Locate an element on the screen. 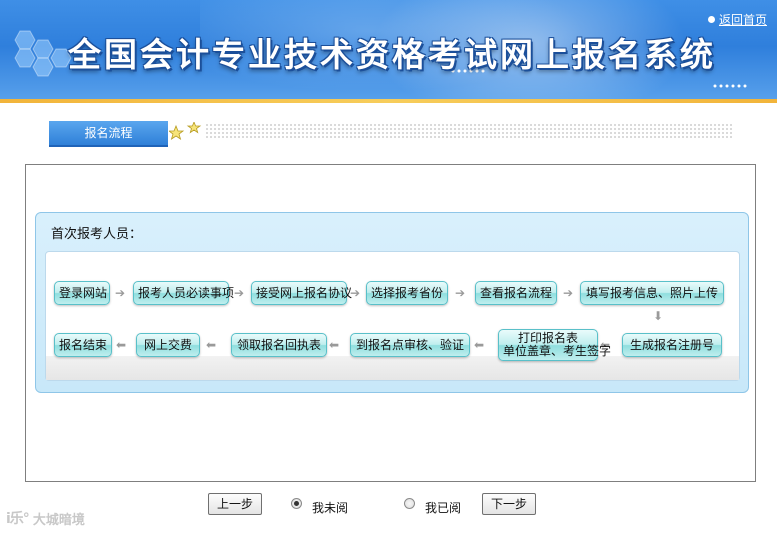  step-print-form: 打印报名表 单位盖章、考生签字 is located at coordinates (554, 345).